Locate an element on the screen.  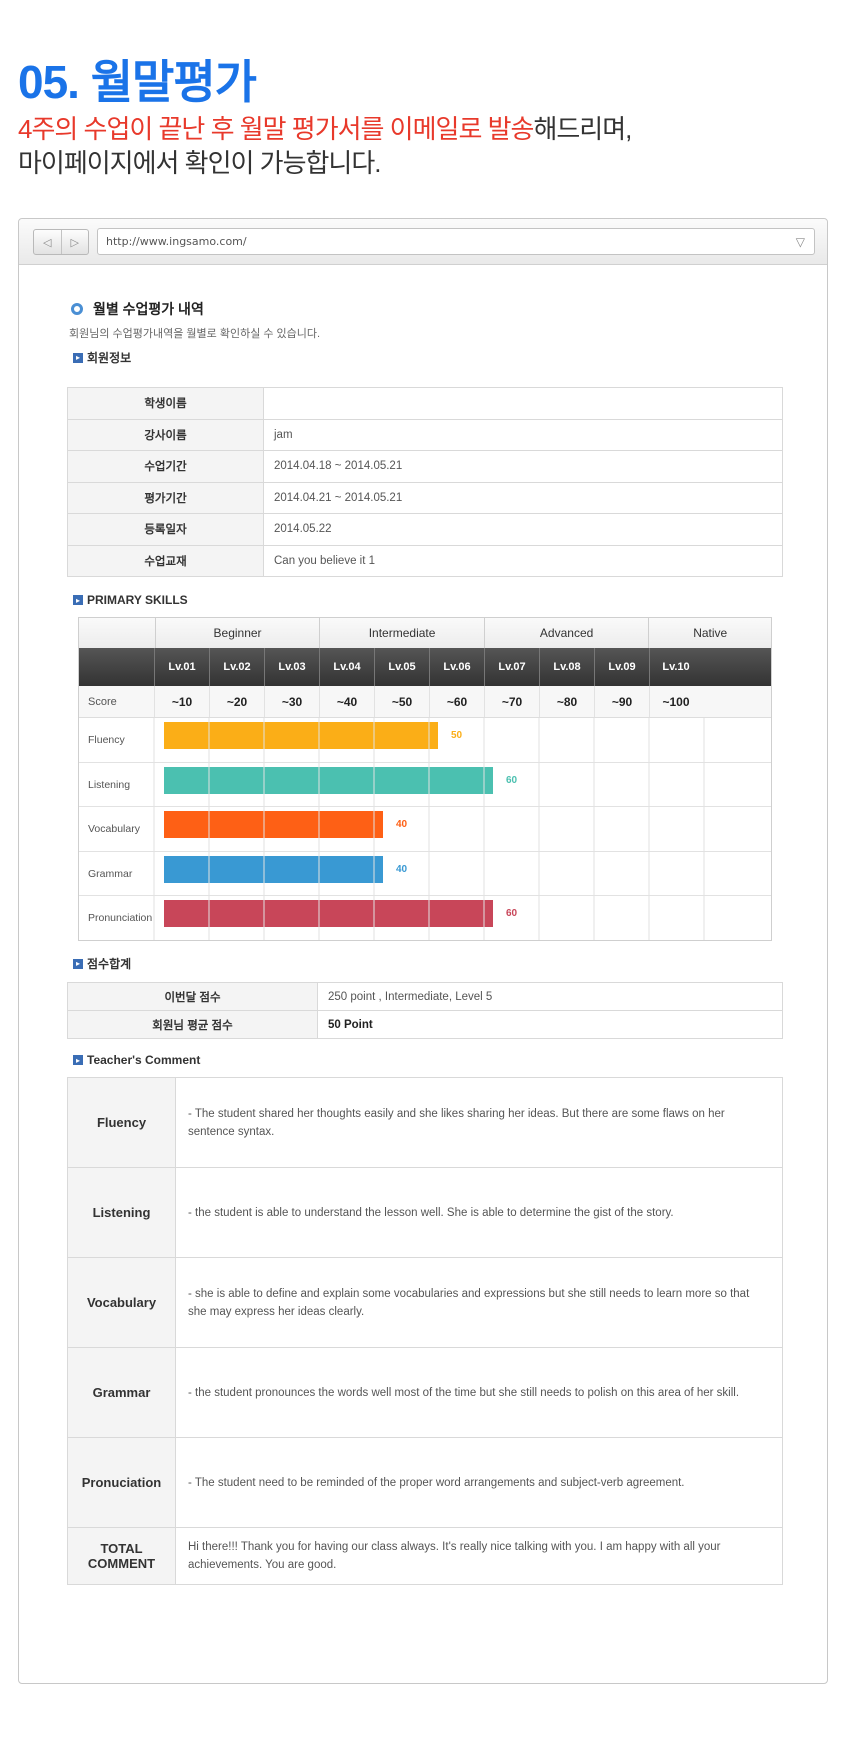
nav-buttons: ◁ ▷ is located at coordinates (61, 242).